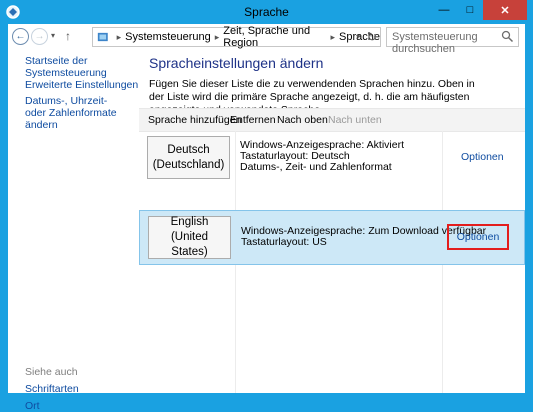 The height and width of the screenshot is (412, 533). What do you see at coordinates (266, 12) in the screenshot?
I see `title-bar: Sprache — □ ✕` at bounding box center [266, 12].